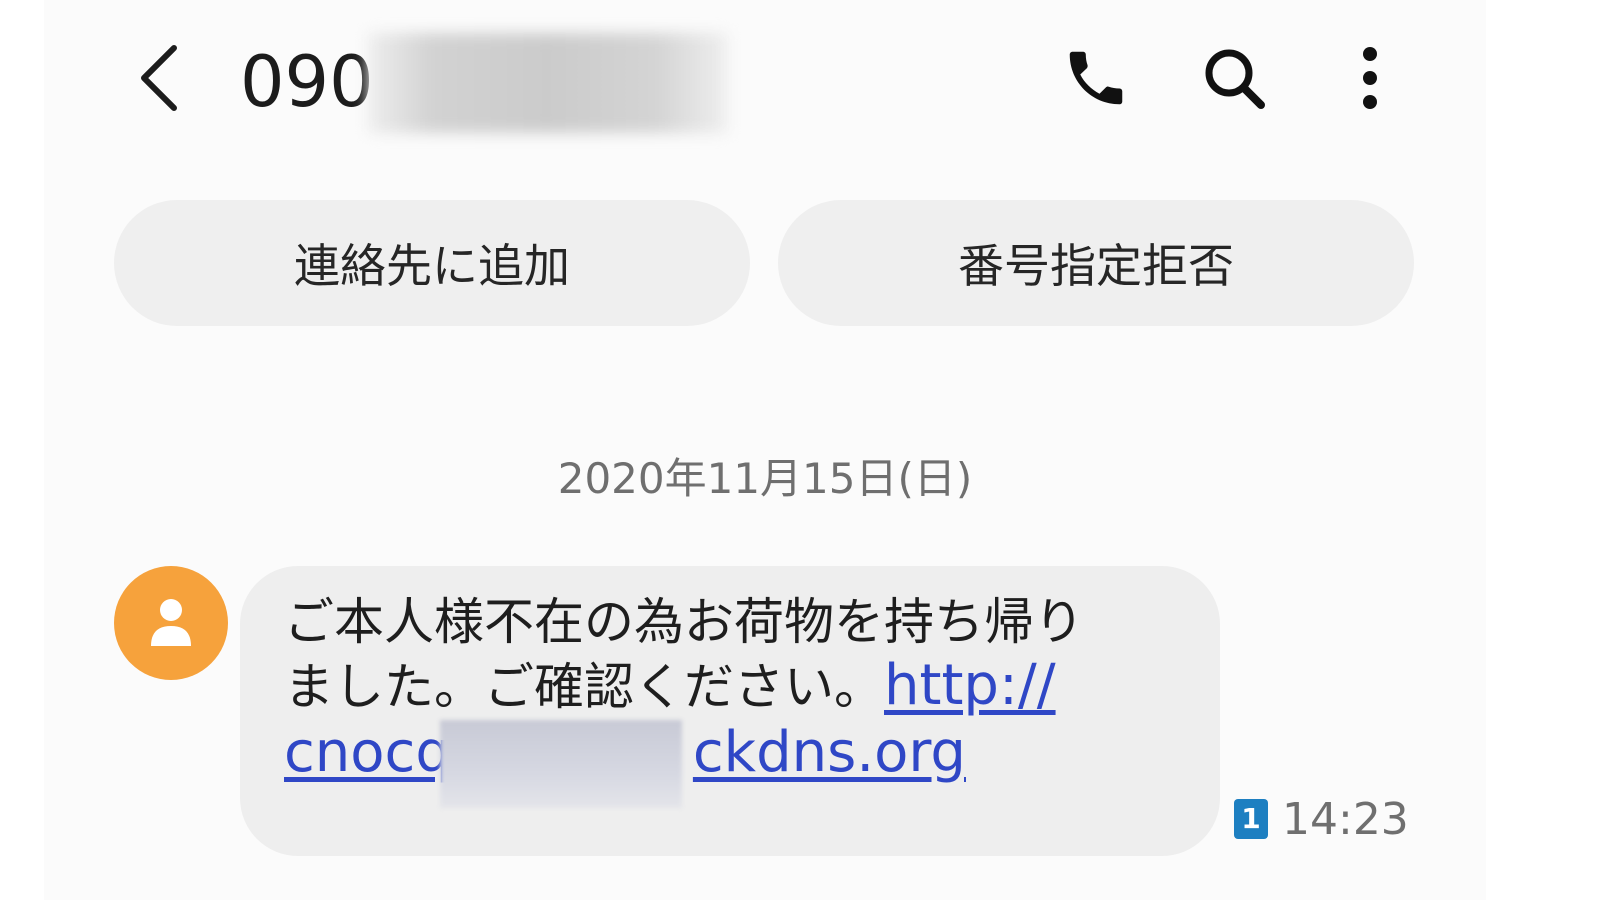  What do you see at coordinates (548, 83) in the screenshot?
I see `redacted-phone-number` at bounding box center [548, 83].